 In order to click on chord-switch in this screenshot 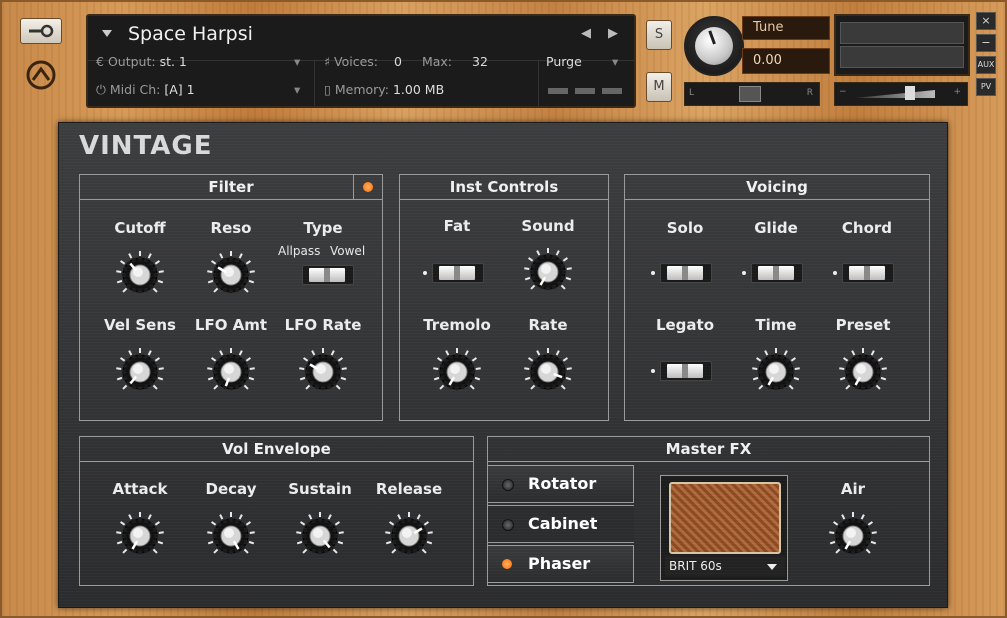, I will do `click(863, 273)`.